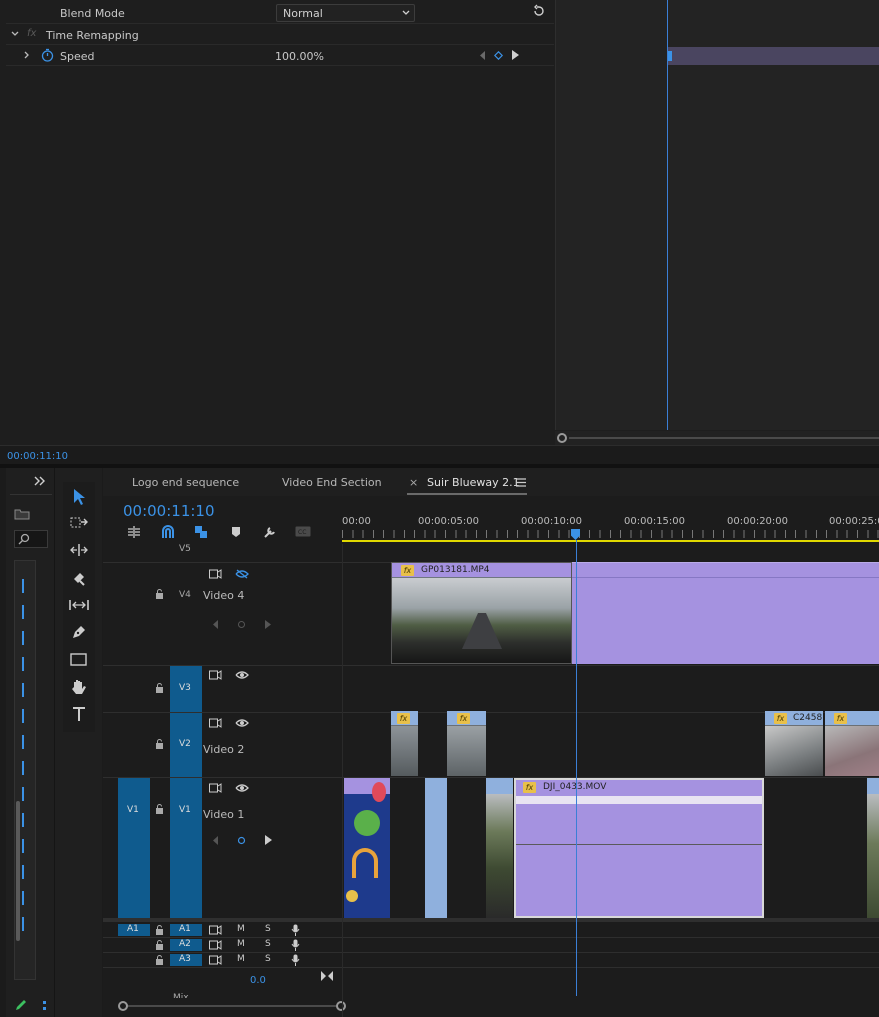 The width and height of the screenshot is (879, 1017). I want to click on track-target-v2: V2, so click(186, 745).